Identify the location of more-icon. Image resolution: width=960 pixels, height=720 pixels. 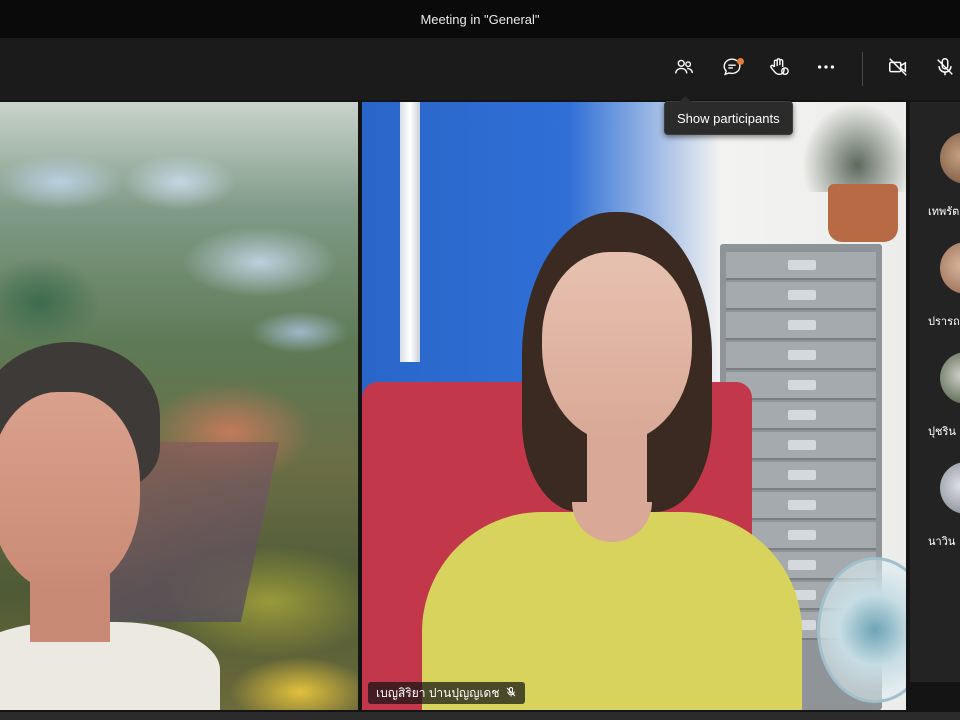
(826, 69).